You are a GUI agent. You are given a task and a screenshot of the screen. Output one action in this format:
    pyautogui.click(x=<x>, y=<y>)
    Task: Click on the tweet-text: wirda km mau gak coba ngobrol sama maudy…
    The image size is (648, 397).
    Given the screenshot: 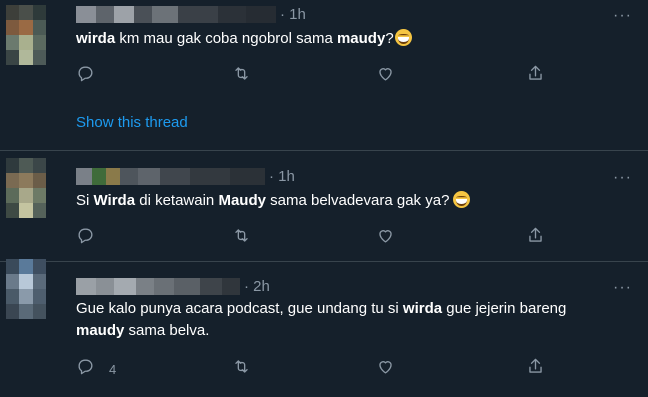 What is the action you would take?
    pyautogui.click(x=342, y=39)
    